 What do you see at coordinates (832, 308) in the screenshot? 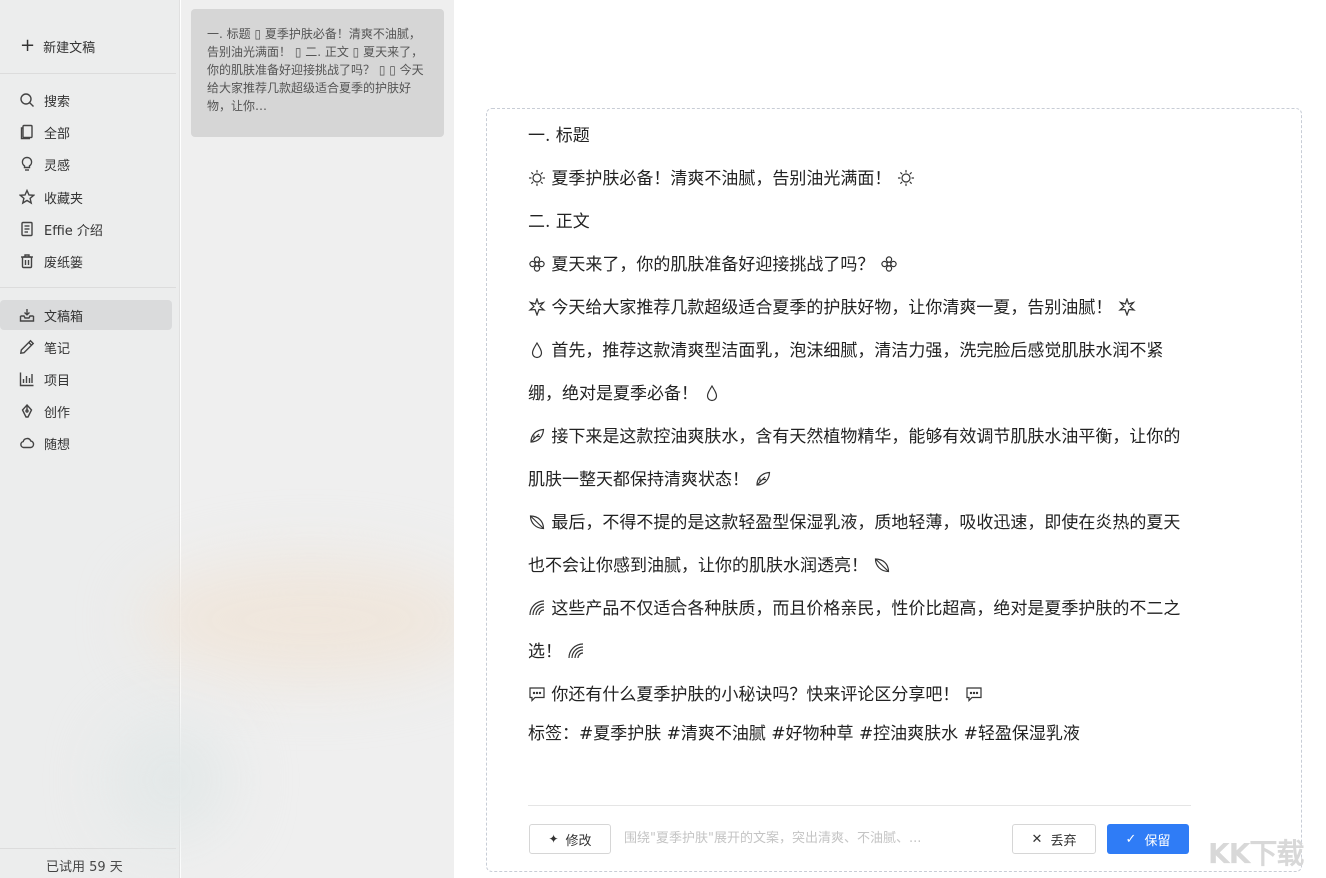
I see `paragraph-text: 今天给大家推荐几款超级适合夏季的护肤好物，让你清爽一夏，告别油腻！` at bounding box center [832, 308].